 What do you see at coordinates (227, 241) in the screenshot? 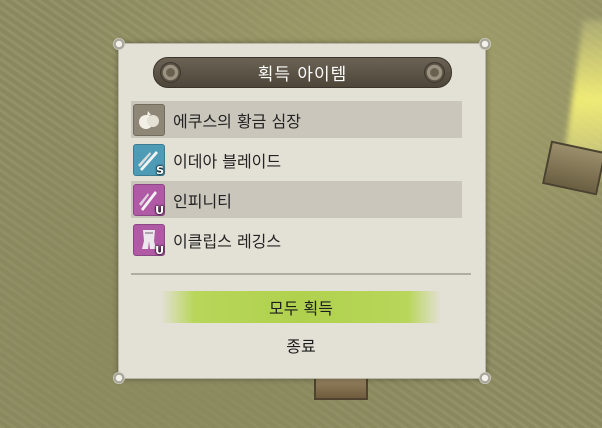
I see `item-name: 이클립스 레깅스` at bounding box center [227, 241].